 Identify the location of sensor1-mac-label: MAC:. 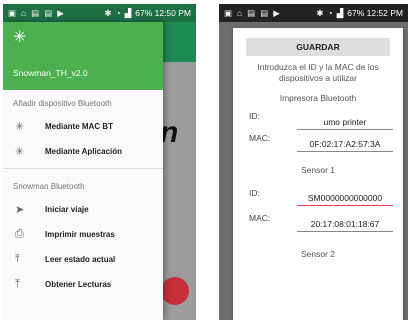
(260, 218).